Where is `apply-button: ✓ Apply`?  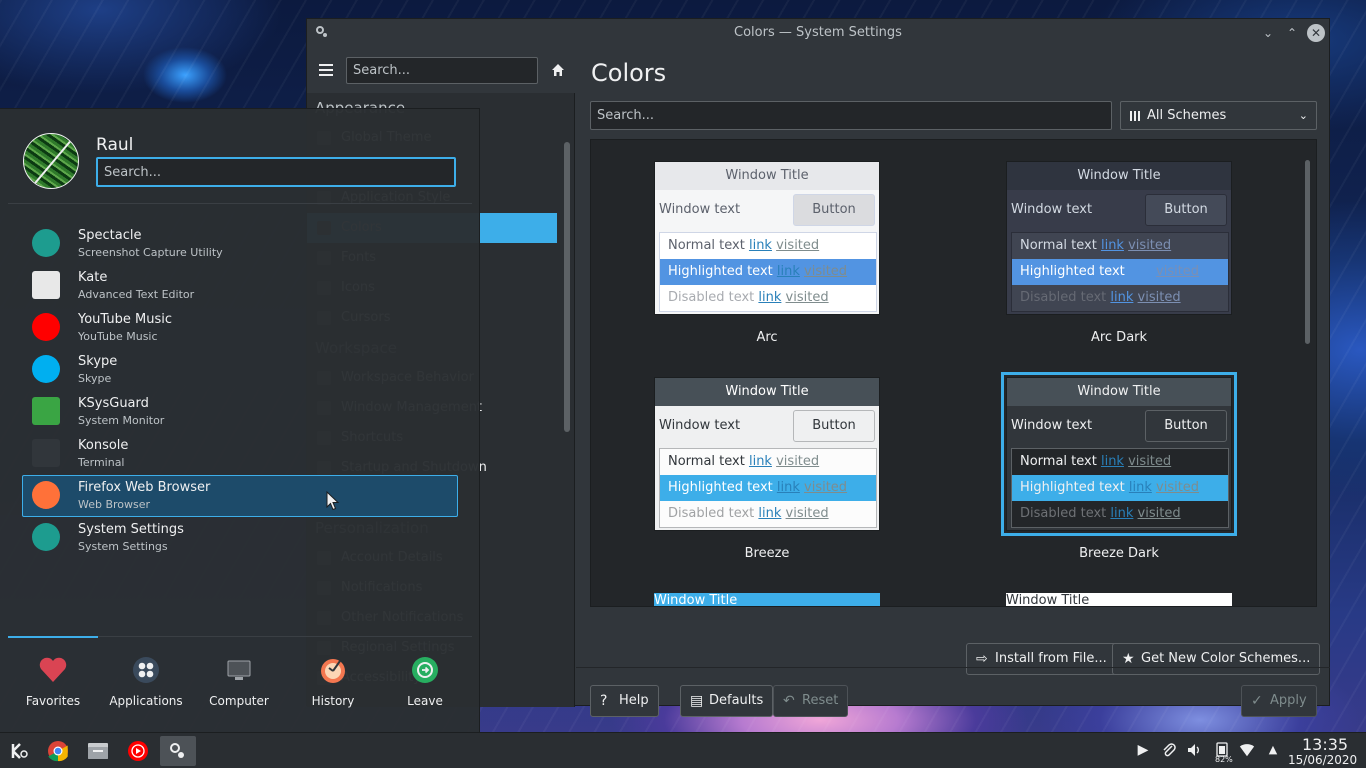
apply-button: ✓ Apply is located at coordinates (1279, 701).